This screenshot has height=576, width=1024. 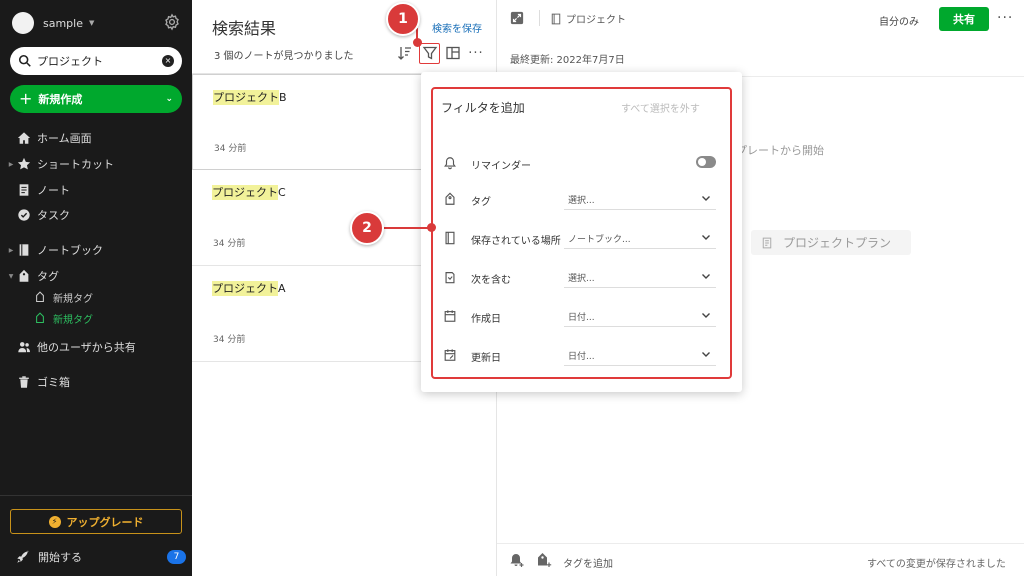 I want to click on get-started-badge: 7, so click(x=176, y=557).